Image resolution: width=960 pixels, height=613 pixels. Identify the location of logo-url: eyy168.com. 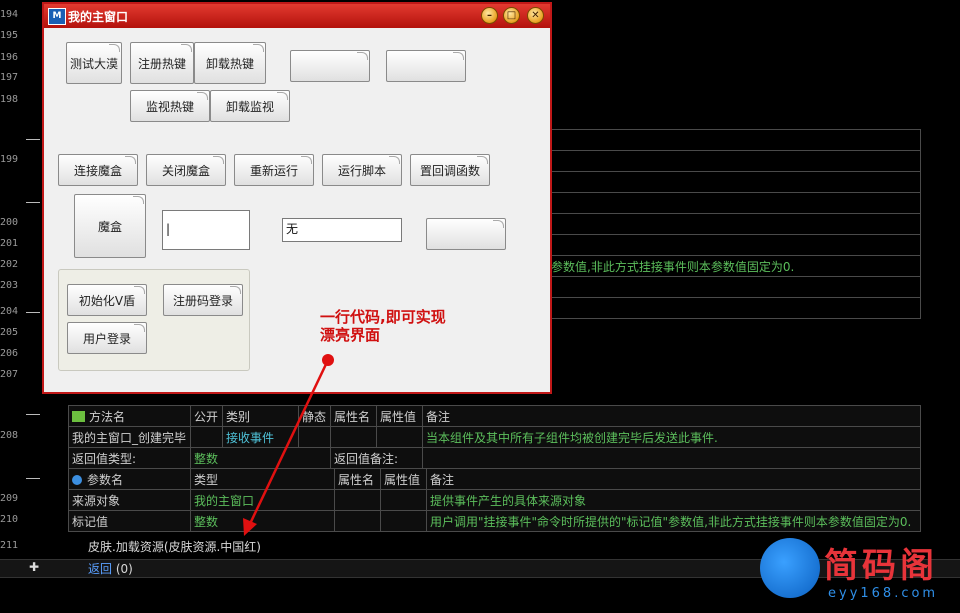
(883, 593).